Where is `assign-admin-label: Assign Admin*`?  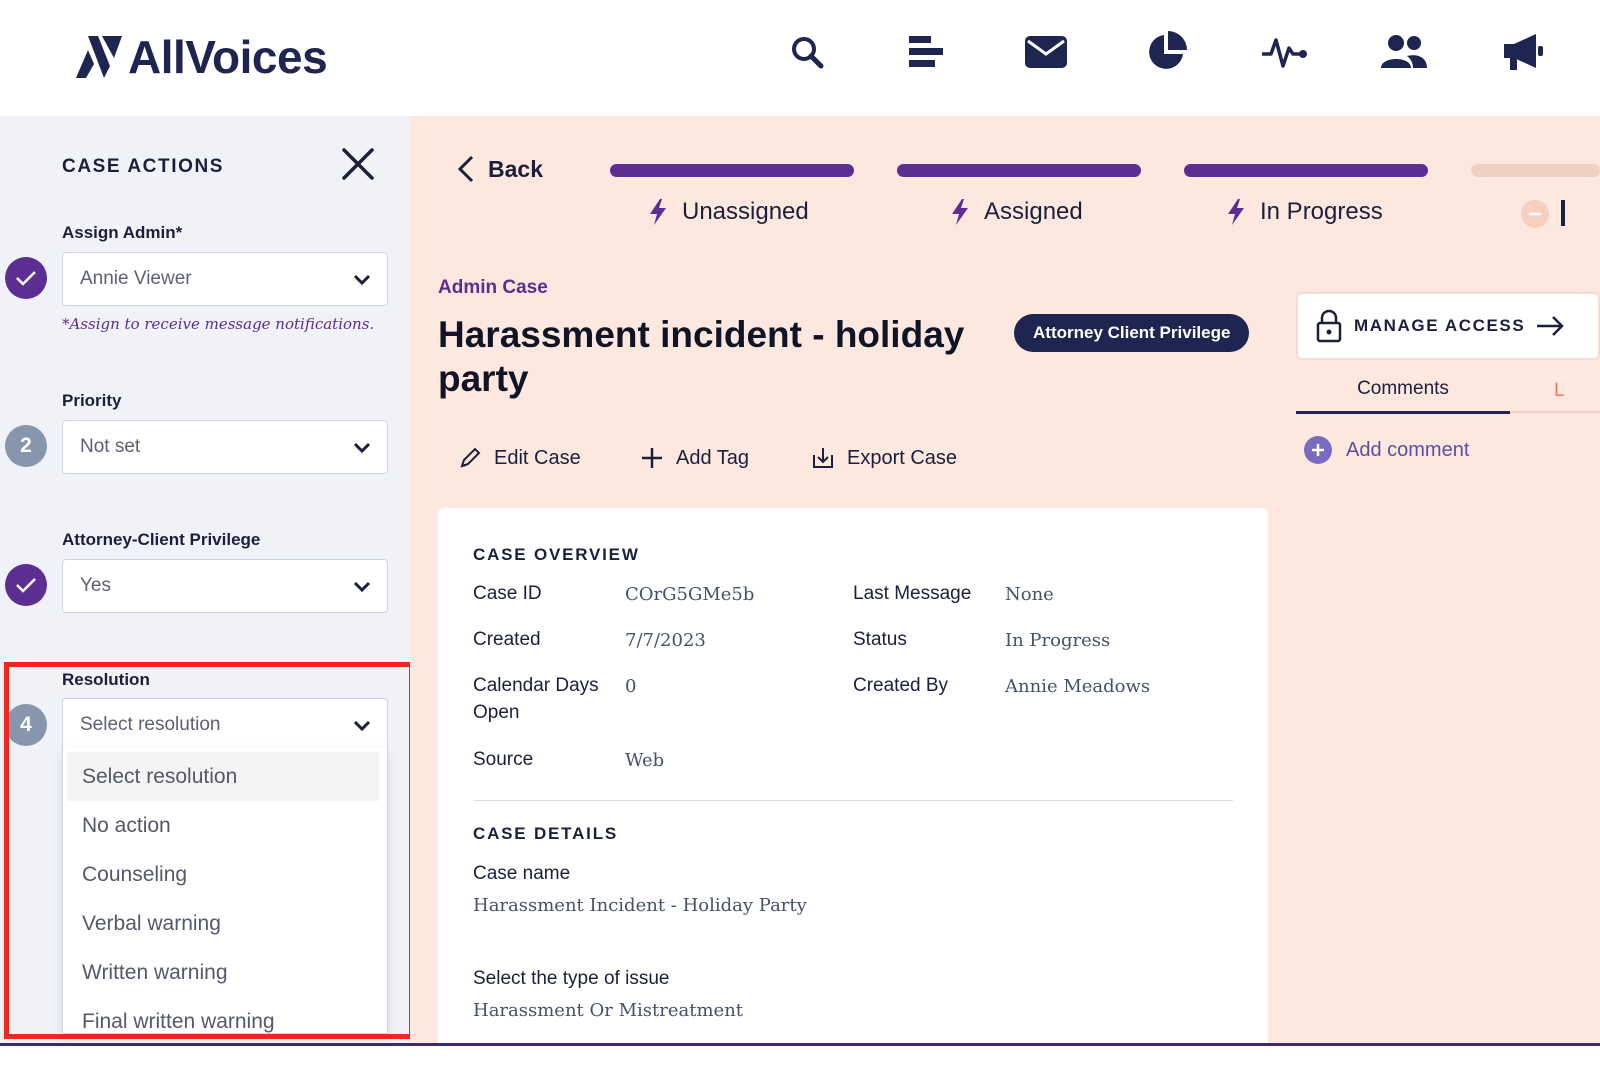 assign-admin-label: Assign Admin* is located at coordinates (122, 232).